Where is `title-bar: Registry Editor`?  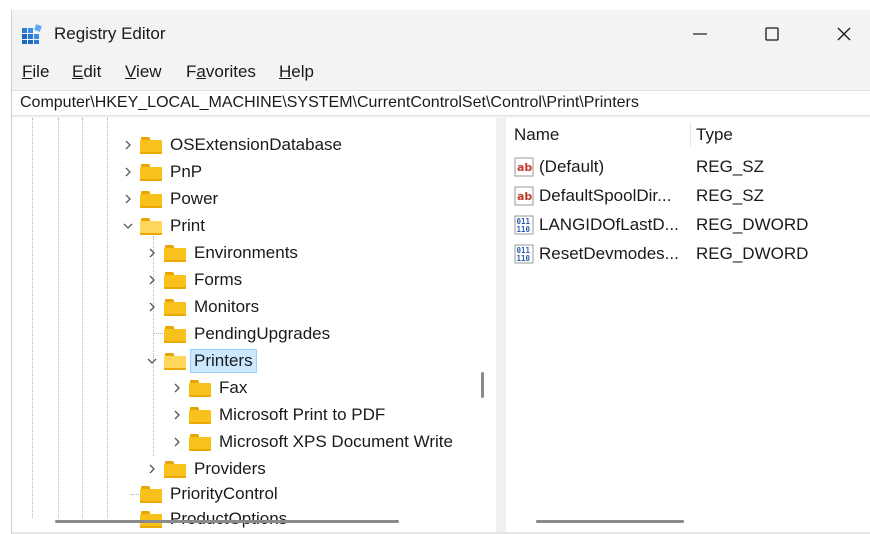
title-bar: Registry Editor is located at coordinates (441, 34).